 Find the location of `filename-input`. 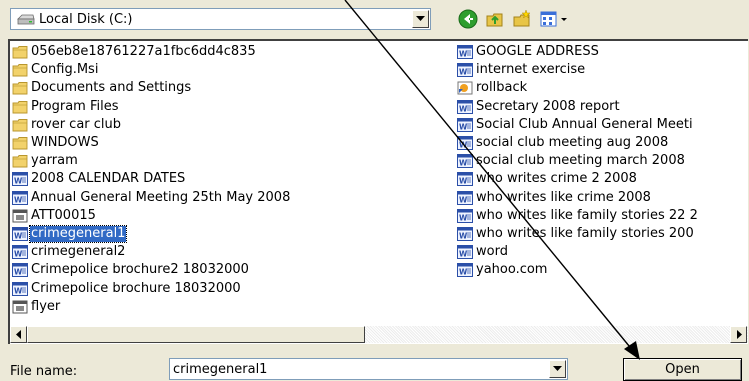

filename-input is located at coordinates (358, 369).